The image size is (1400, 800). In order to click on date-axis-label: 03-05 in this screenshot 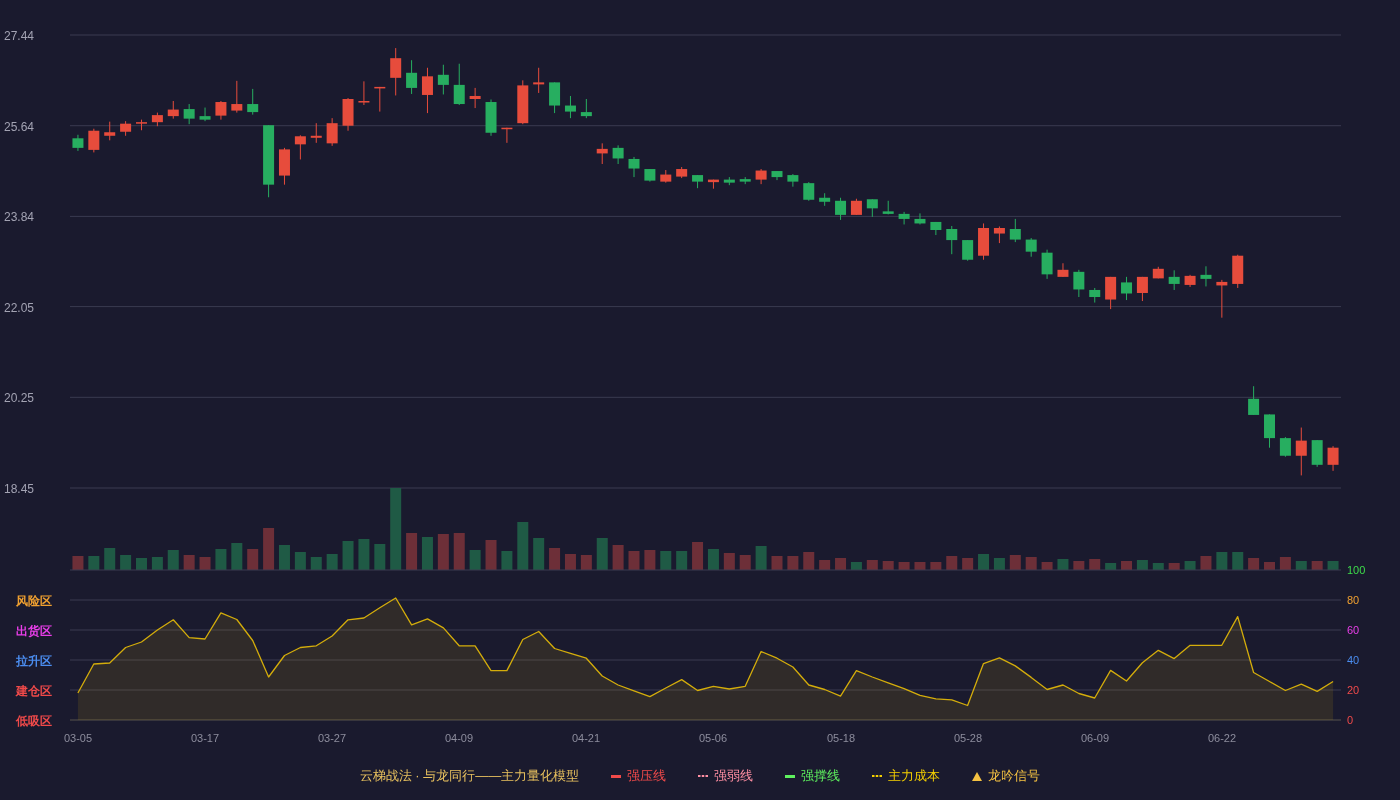, I will do `click(78, 738)`.